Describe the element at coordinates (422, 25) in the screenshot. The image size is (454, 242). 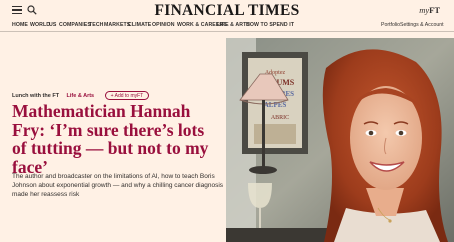
I see `nav-settings-link: Settings & Account` at that location.